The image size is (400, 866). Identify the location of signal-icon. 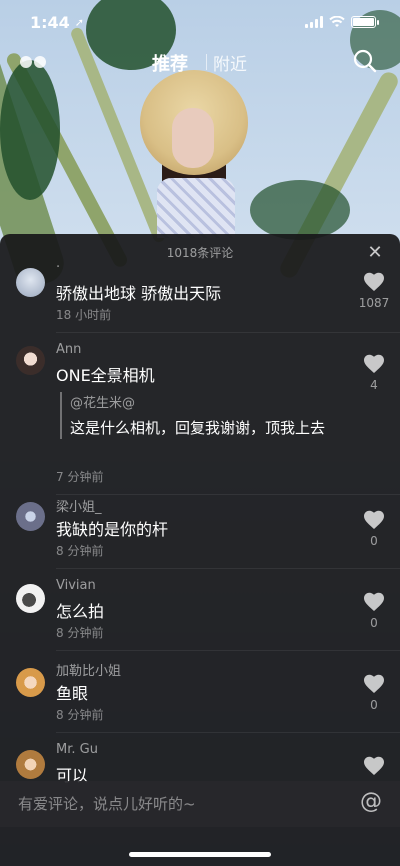
(314, 22).